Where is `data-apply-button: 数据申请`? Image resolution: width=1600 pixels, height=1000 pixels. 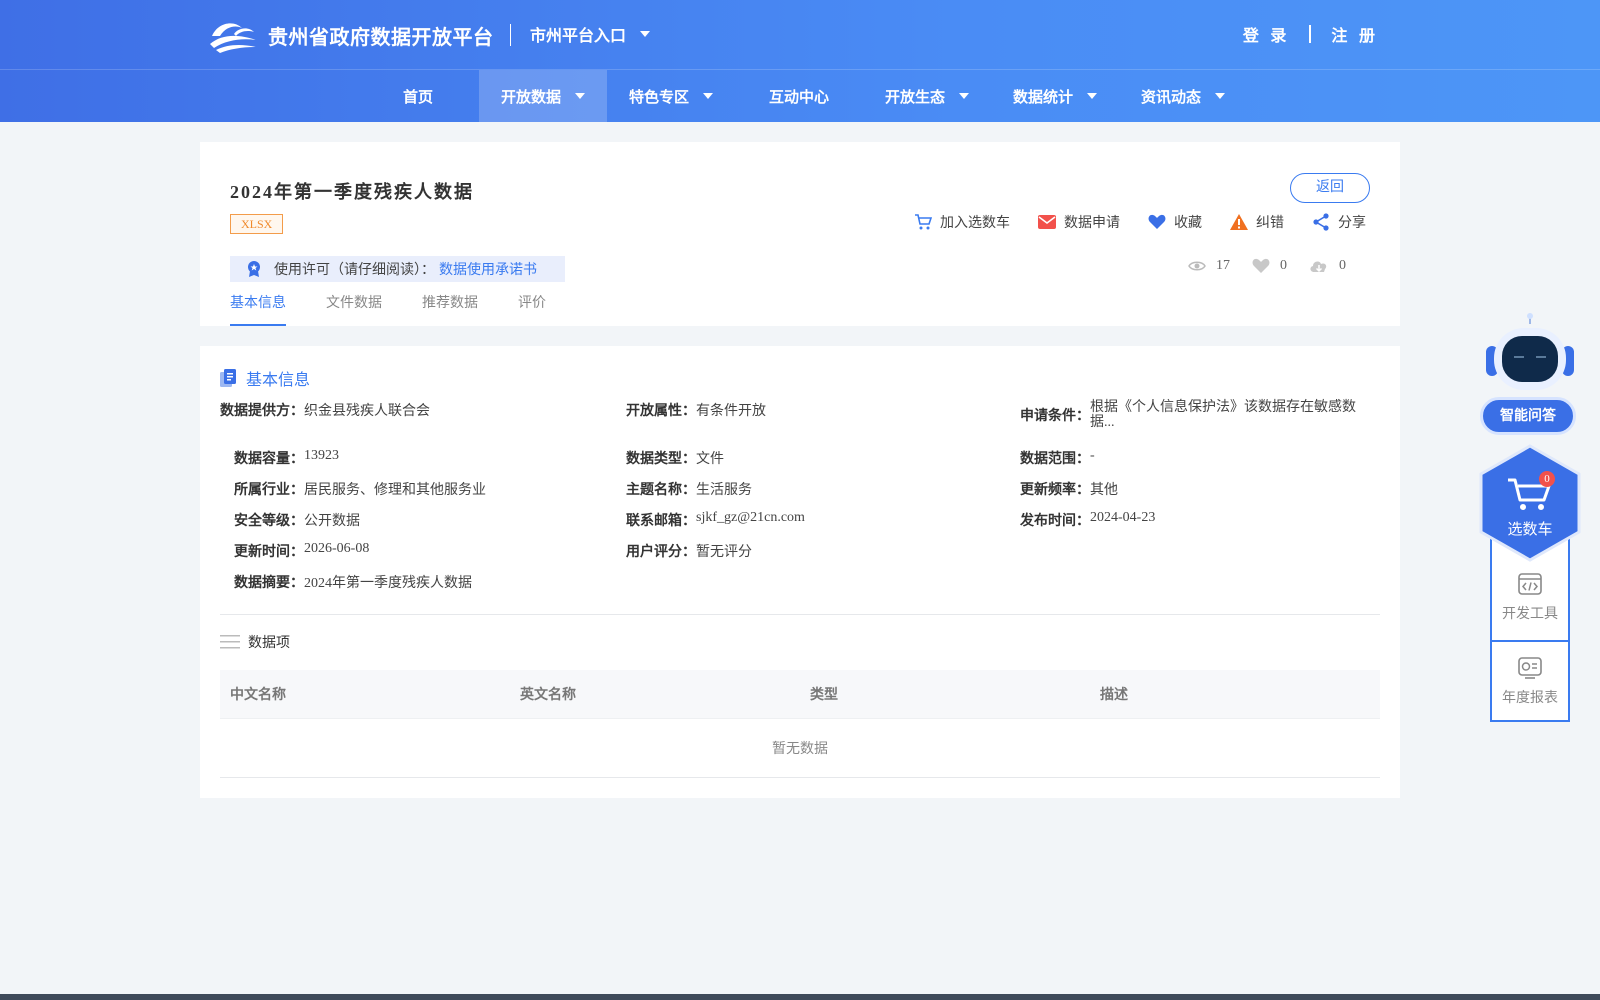 data-apply-button: 数据申请 is located at coordinates (1079, 222).